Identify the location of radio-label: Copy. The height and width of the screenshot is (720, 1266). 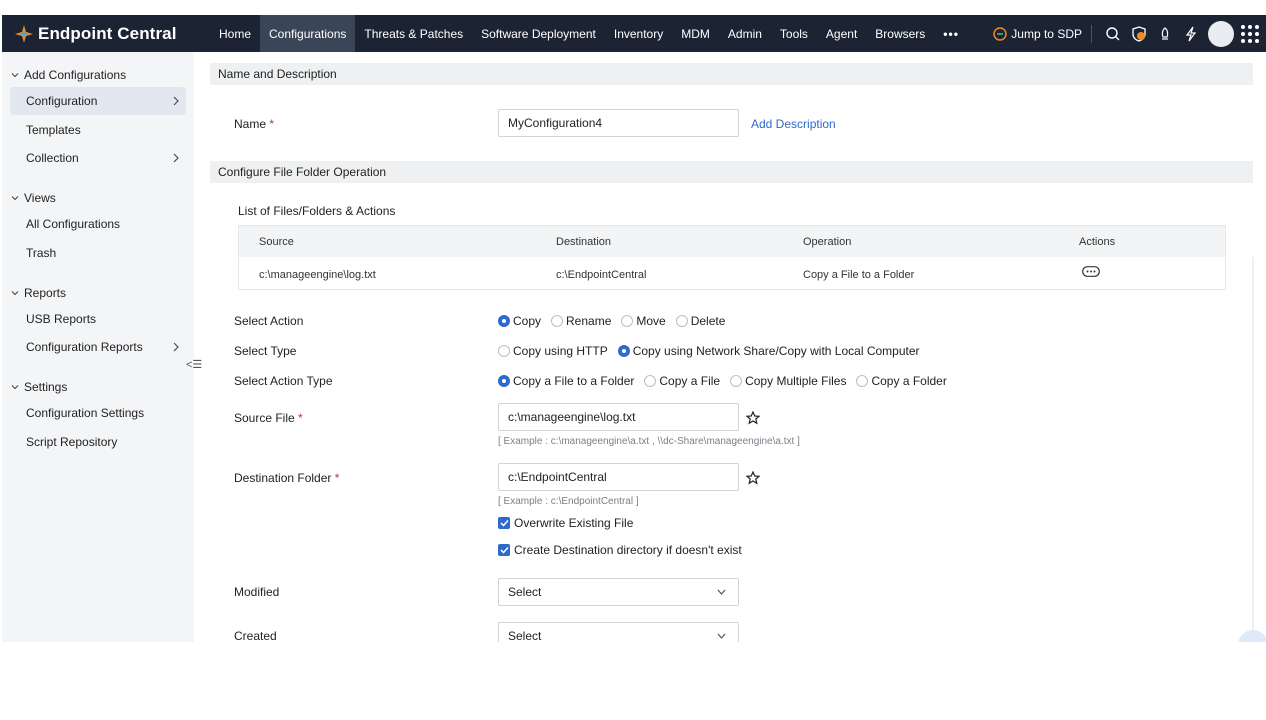
(527, 321).